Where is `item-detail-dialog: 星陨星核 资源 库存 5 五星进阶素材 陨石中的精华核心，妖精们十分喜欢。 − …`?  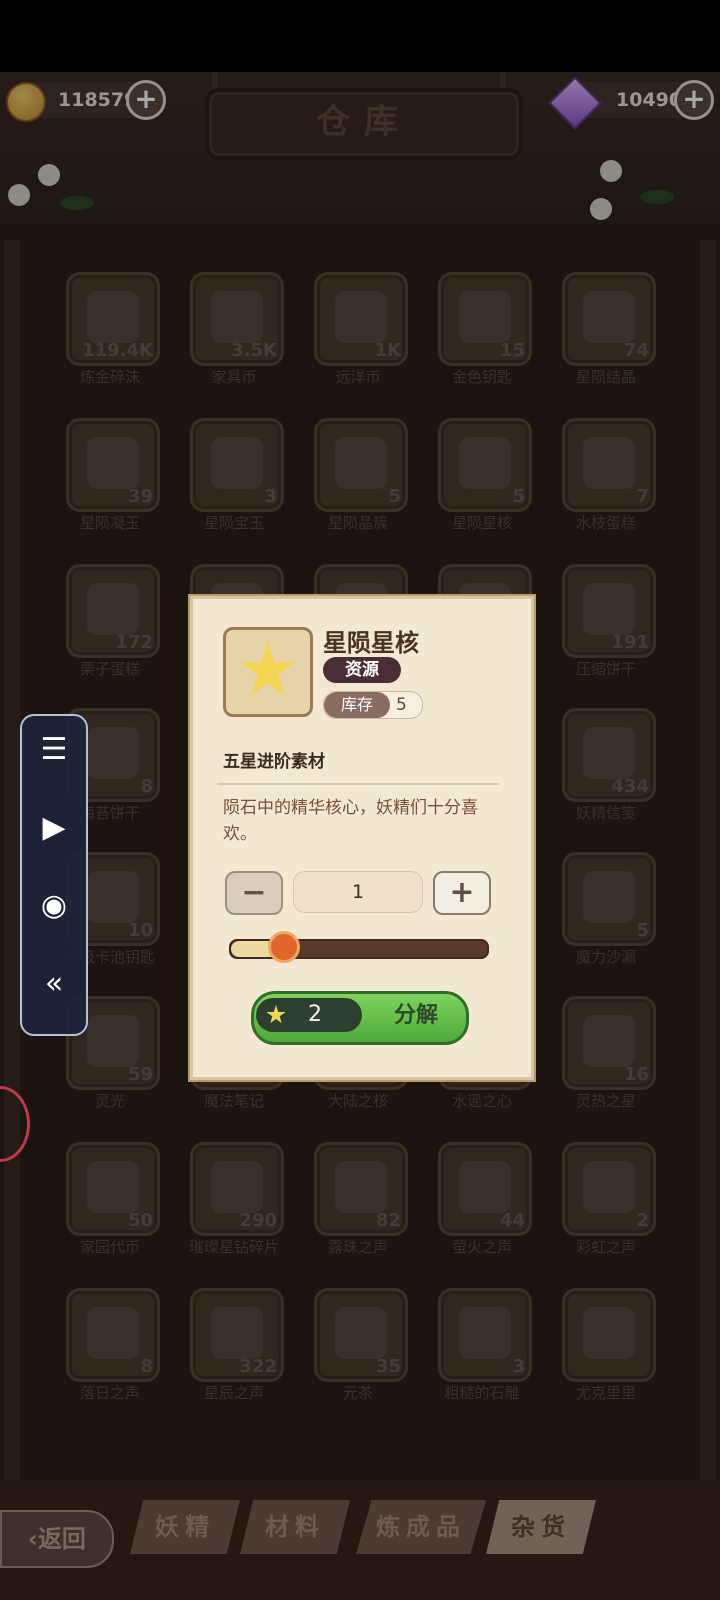
item-detail-dialog: 星陨星核 资源 库存 5 五星进阶素材 陨石中的精华核心，妖精们十分喜欢。 − … is located at coordinates (362, 838).